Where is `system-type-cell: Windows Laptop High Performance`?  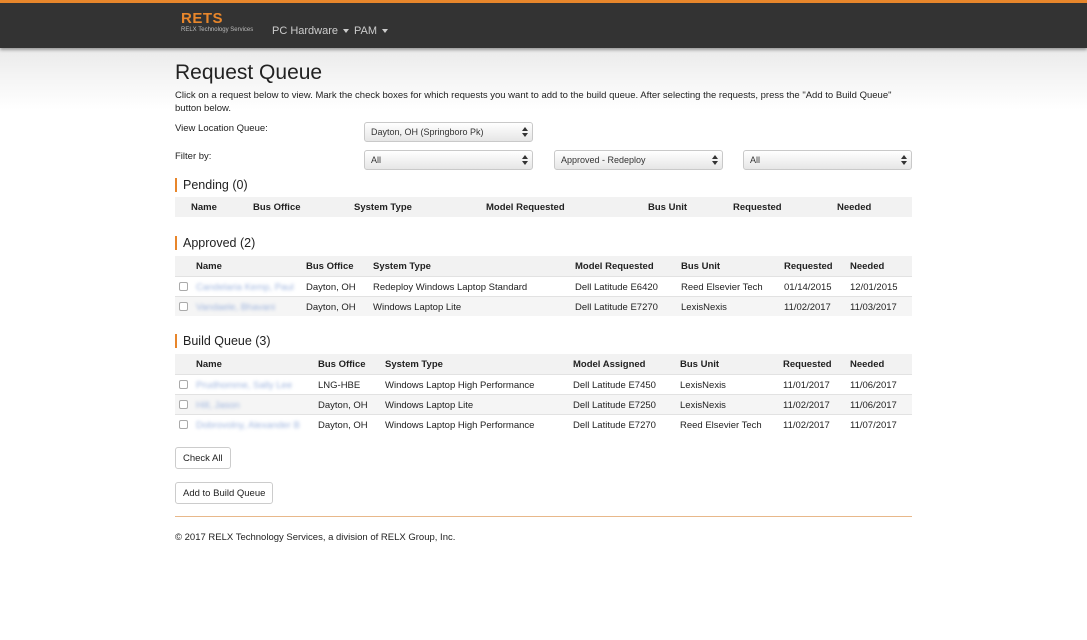 system-type-cell: Windows Laptop High Performance is located at coordinates (460, 385).